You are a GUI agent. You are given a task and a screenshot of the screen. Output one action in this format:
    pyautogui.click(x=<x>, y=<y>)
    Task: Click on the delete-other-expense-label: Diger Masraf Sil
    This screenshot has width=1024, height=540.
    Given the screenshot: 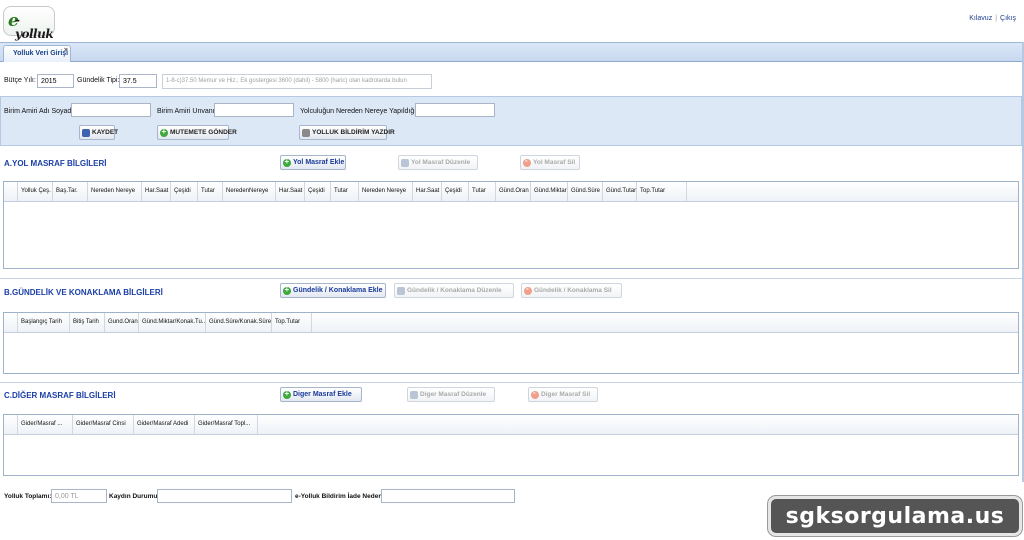 What is the action you would take?
    pyautogui.click(x=566, y=394)
    